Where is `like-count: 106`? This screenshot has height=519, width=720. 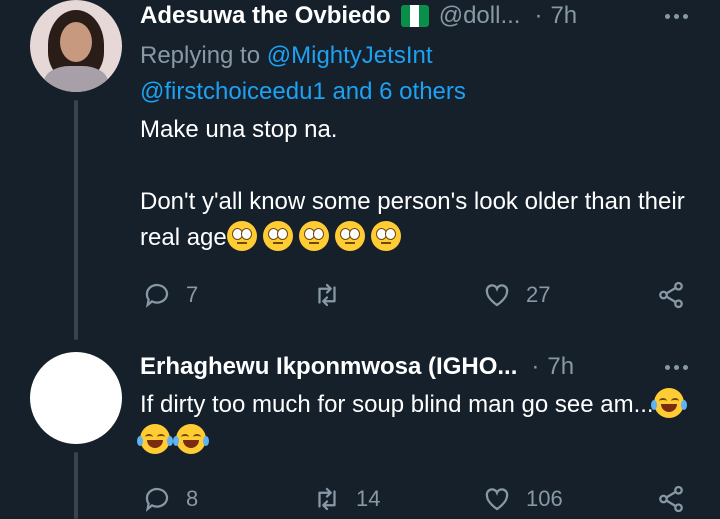
like-count: 106 is located at coordinates (544, 498).